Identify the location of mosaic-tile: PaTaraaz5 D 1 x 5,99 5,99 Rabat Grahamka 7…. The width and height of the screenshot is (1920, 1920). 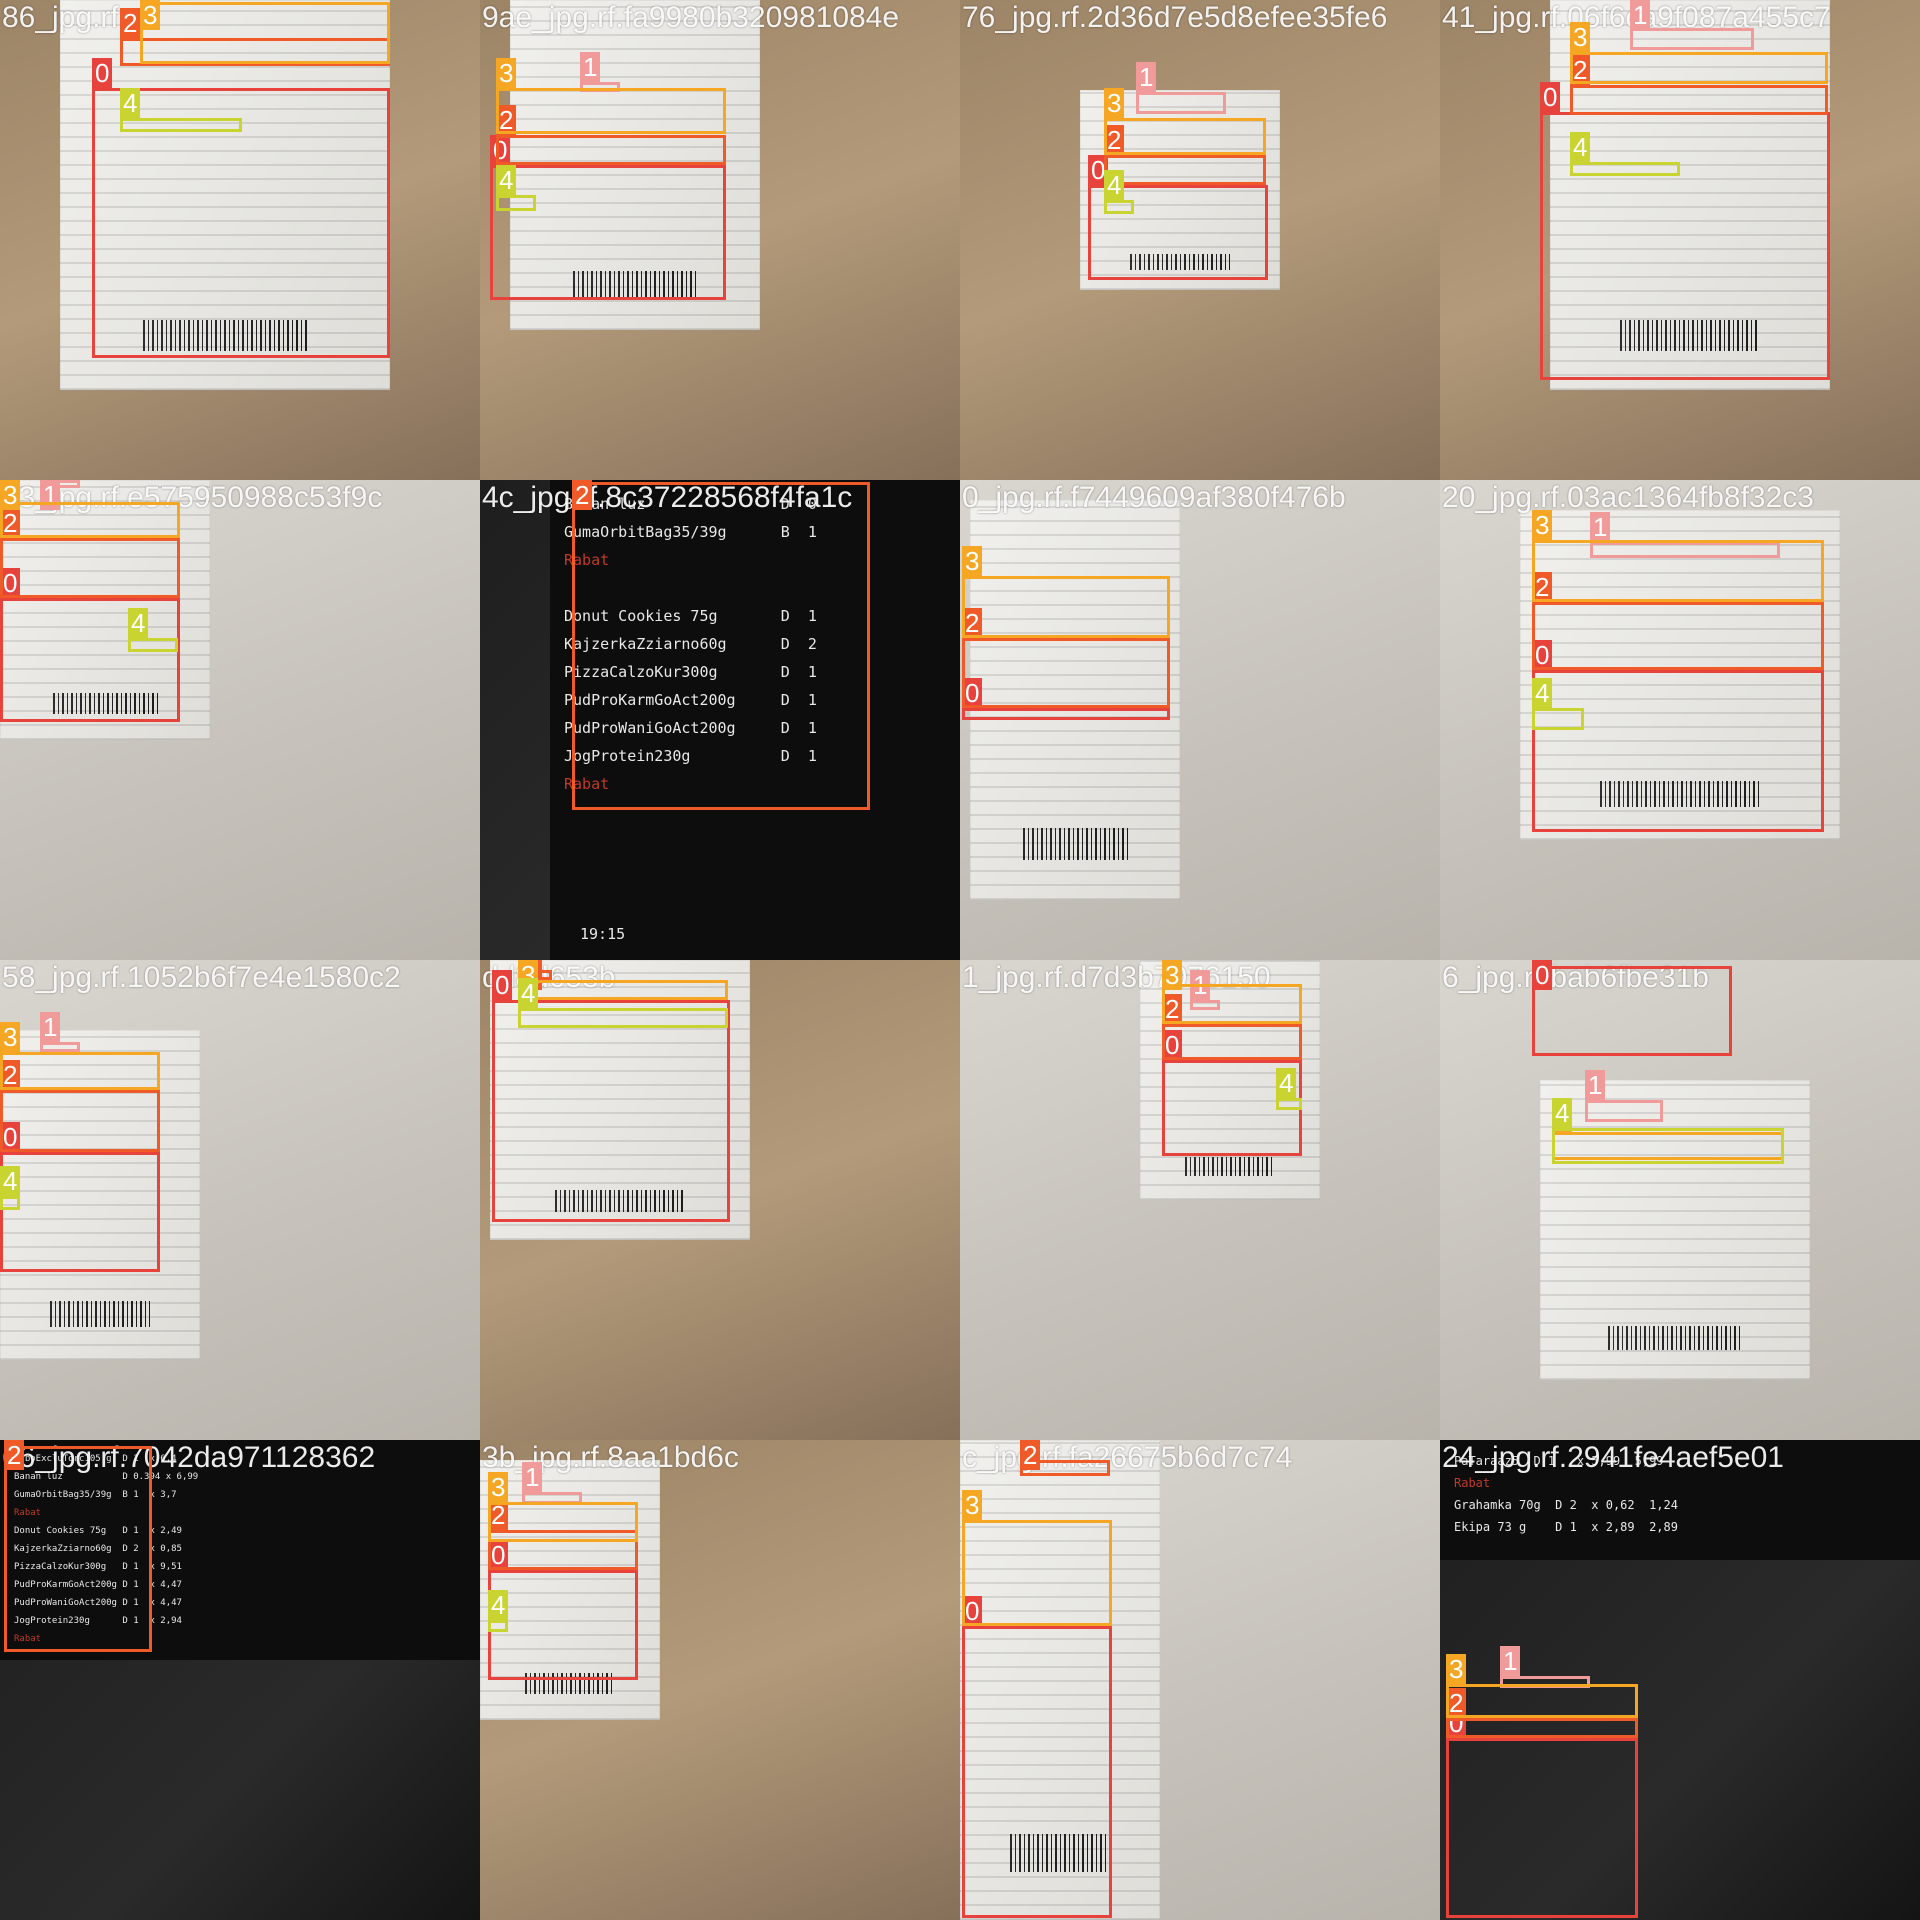
(1680, 1680).